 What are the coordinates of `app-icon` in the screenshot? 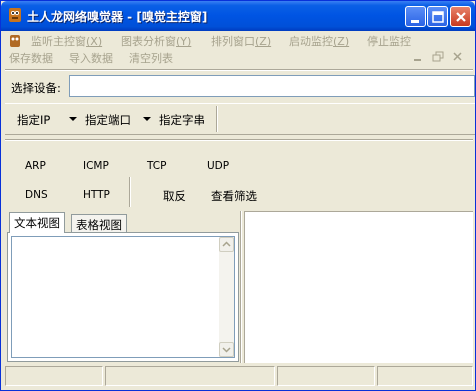 It's located at (15, 15).